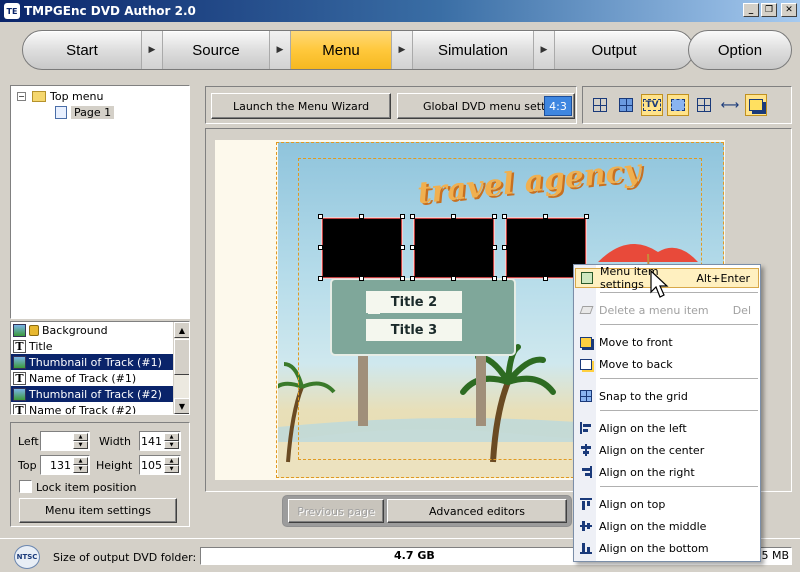 Image resolution: width=800 pixels, height=572 pixels. Describe the element at coordinates (92, 346) in the screenshot. I see `list-item-title: T Title` at that location.